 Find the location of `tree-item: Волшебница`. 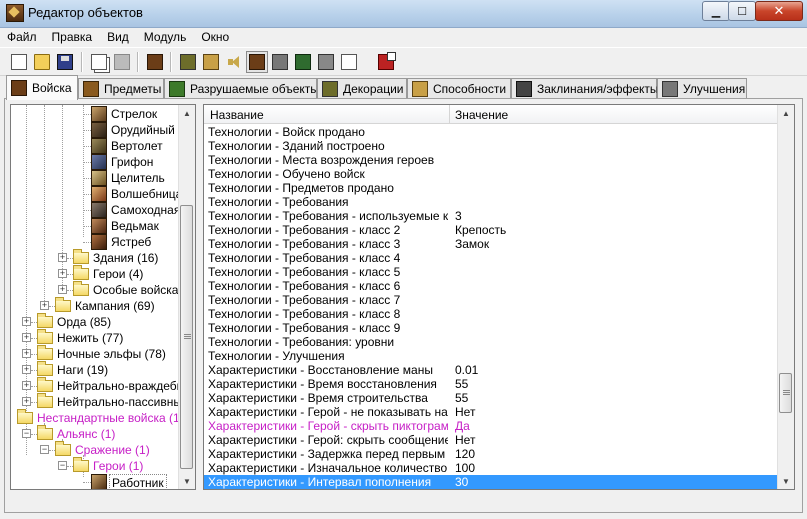

tree-item: Волшебница is located at coordinates (95, 194).